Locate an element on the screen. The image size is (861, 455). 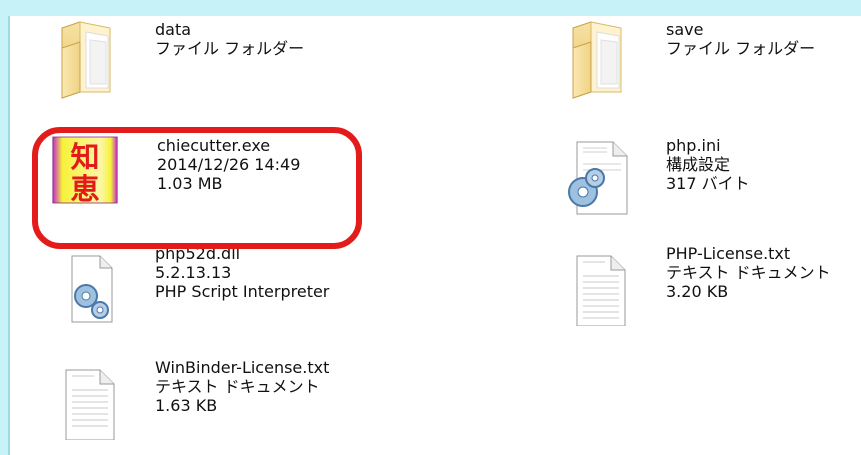
file-name: save is located at coordinates (685, 29).